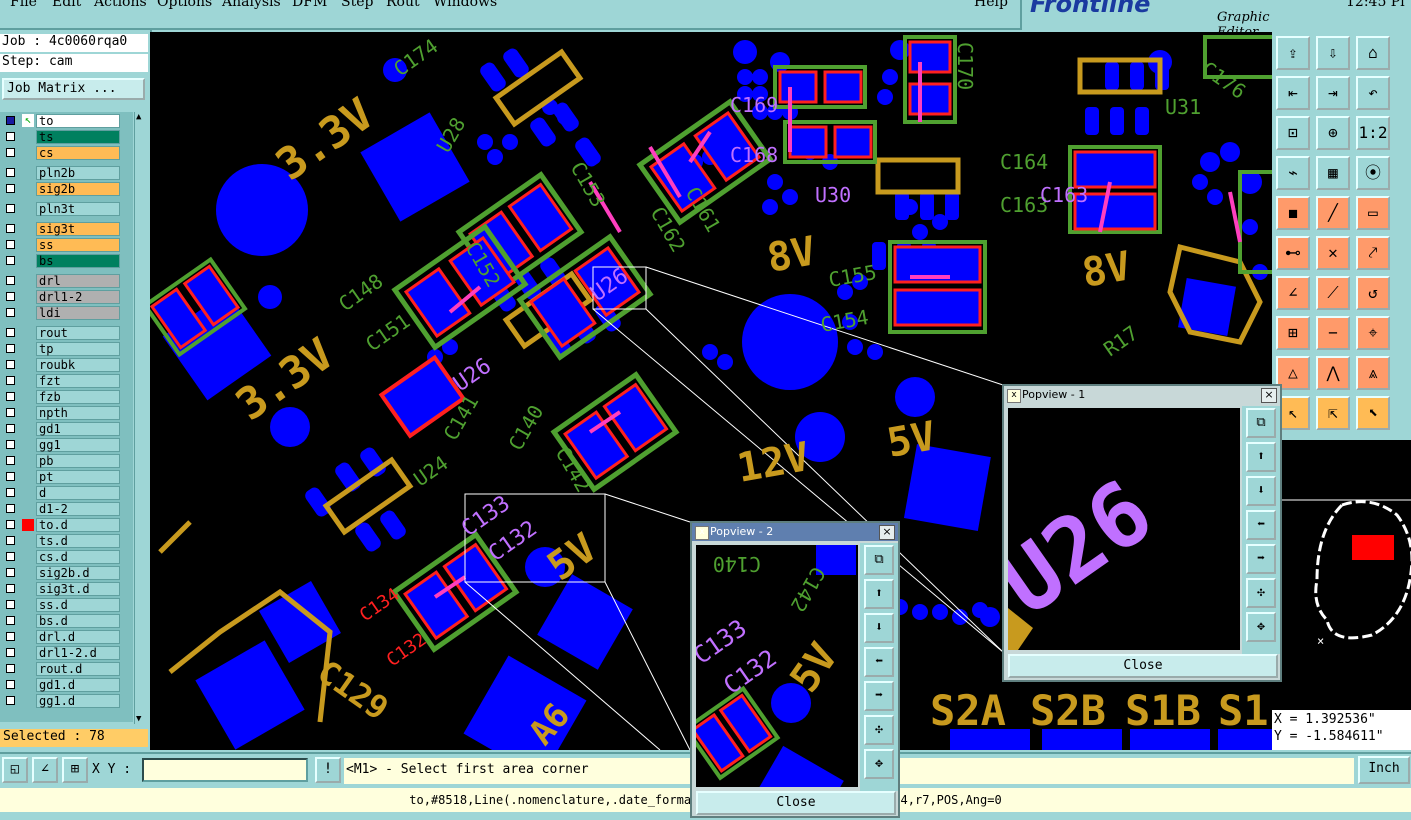 The height and width of the screenshot is (820, 1411). What do you see at coordinates (66, 5) in the screenshot?
I see `menu-edit: Edit` at bounding box center [66, 5].